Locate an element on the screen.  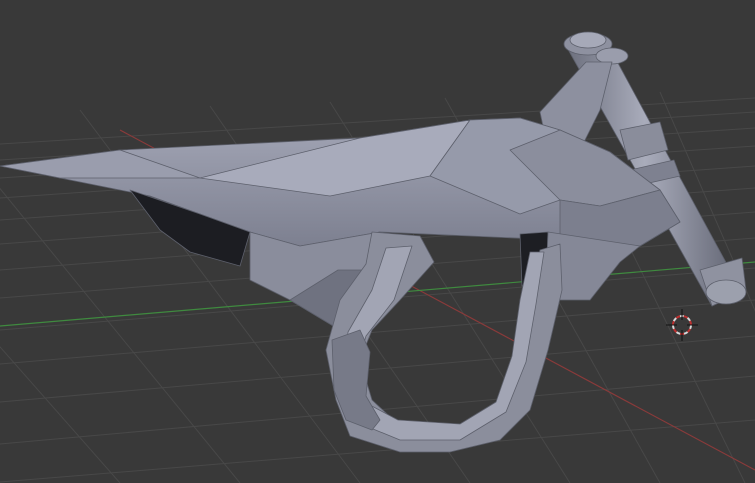
3d-cursor-icon is located at coordinates (682, 325).